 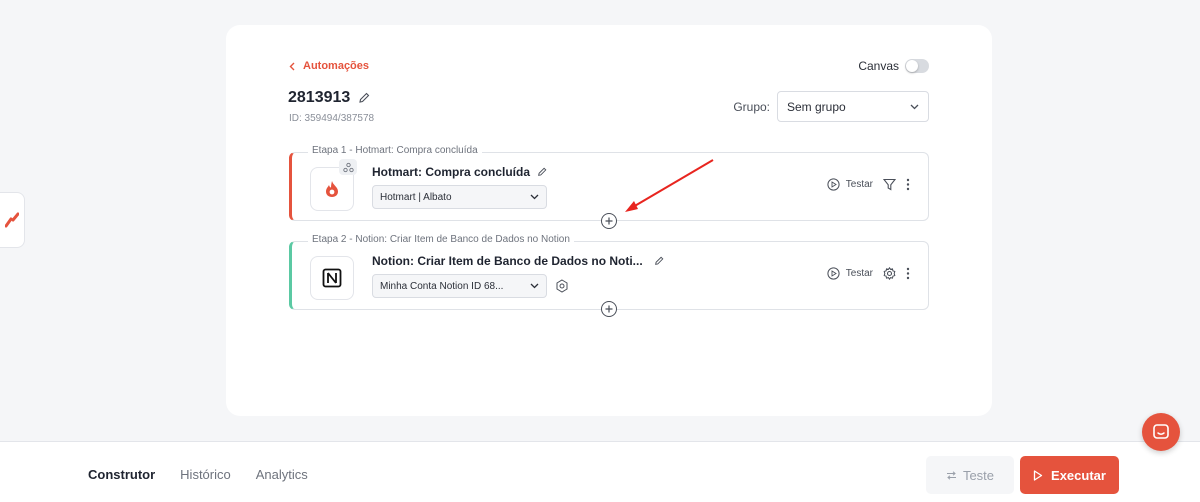 I want to click on group-label: Grupo:, so click(x=751, y=106).